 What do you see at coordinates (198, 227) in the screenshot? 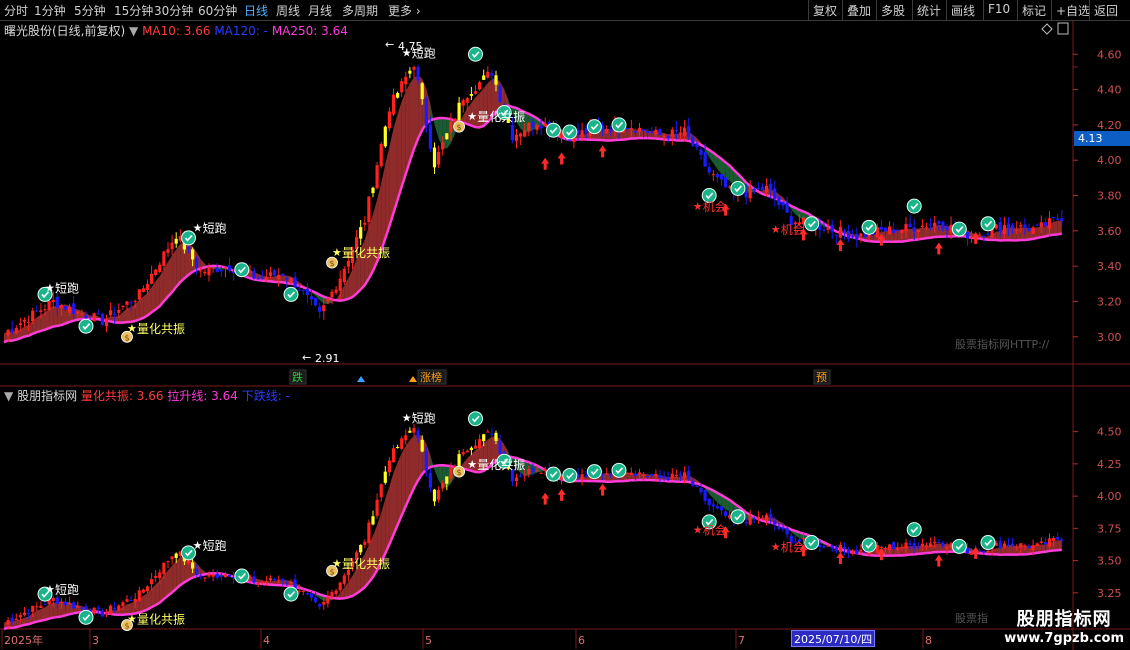
I see `annotation-star-icon: ★` at bounding box center [198, 227].